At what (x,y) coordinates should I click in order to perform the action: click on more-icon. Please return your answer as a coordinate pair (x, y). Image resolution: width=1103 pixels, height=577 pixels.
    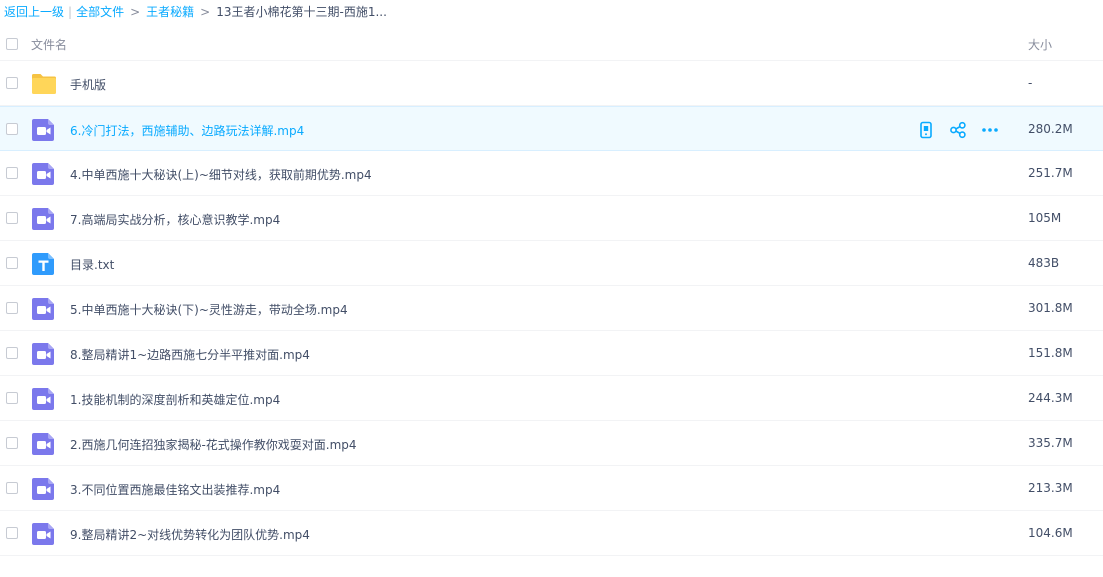
    Looking at the image, I should click on (990, 130).